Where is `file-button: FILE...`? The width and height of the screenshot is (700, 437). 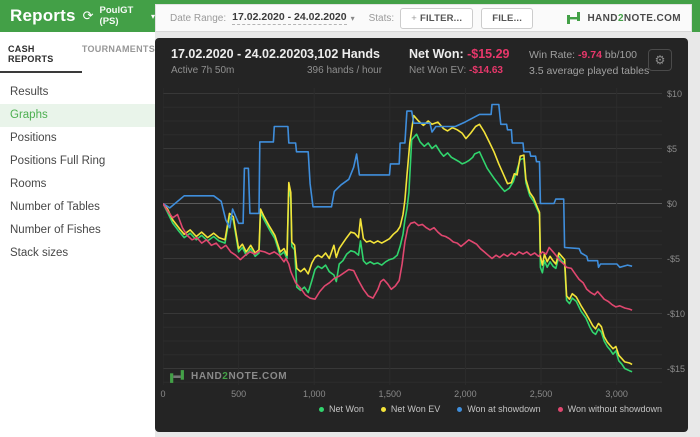 file-button: FILE... is located at coordinates (507, 18).